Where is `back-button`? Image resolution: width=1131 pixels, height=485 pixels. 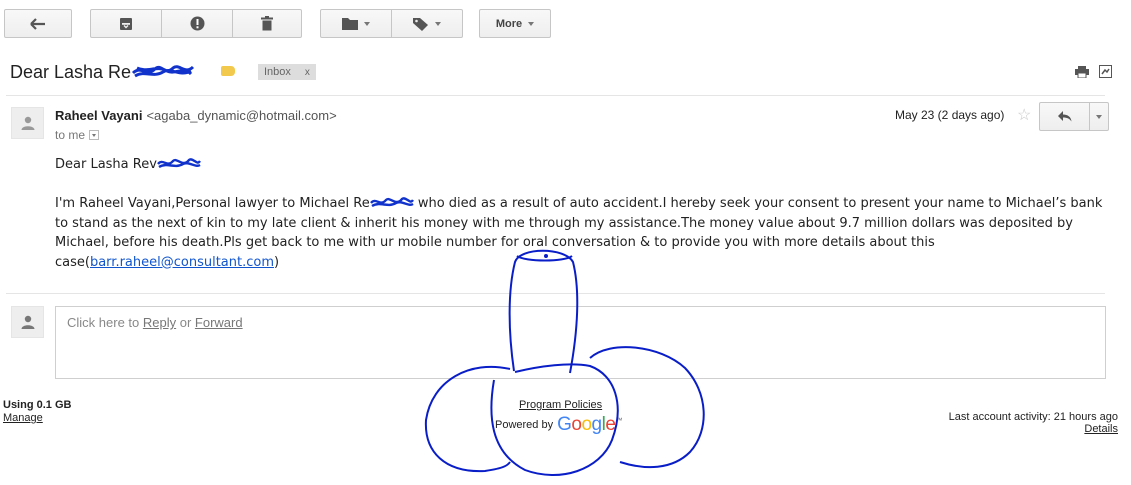 back-button is located at coordinates (38, 23).